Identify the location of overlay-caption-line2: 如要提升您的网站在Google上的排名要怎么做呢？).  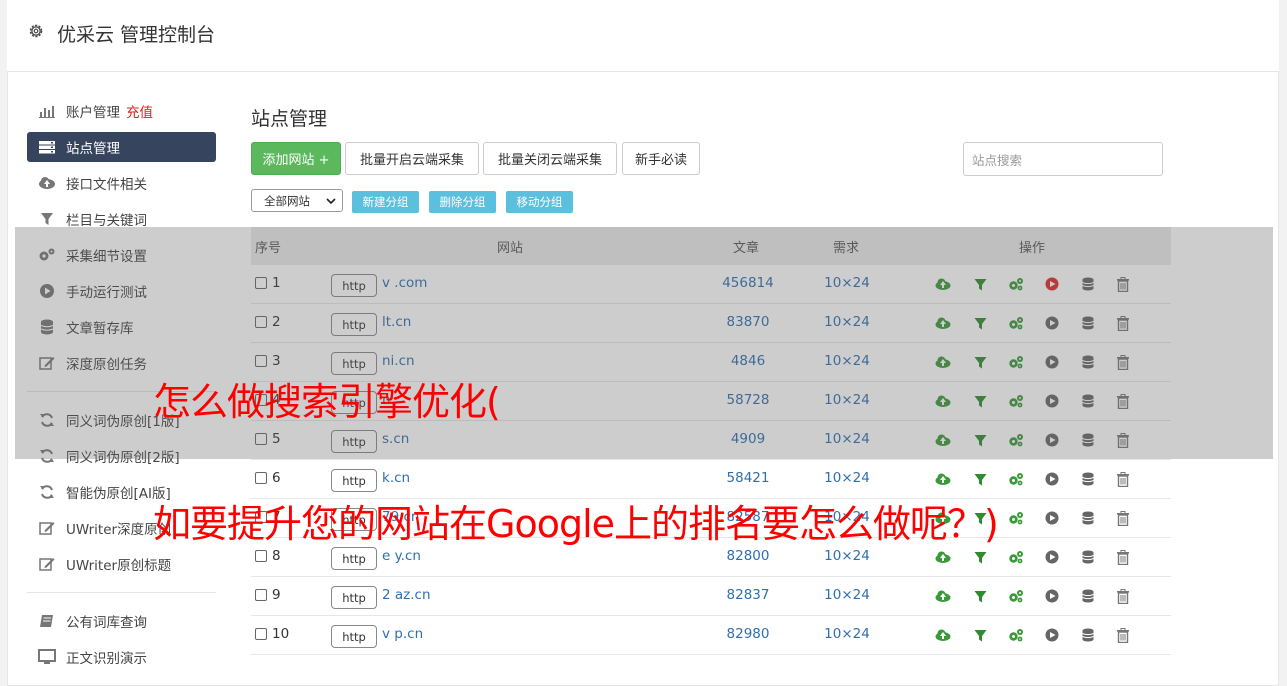
(576, 524).